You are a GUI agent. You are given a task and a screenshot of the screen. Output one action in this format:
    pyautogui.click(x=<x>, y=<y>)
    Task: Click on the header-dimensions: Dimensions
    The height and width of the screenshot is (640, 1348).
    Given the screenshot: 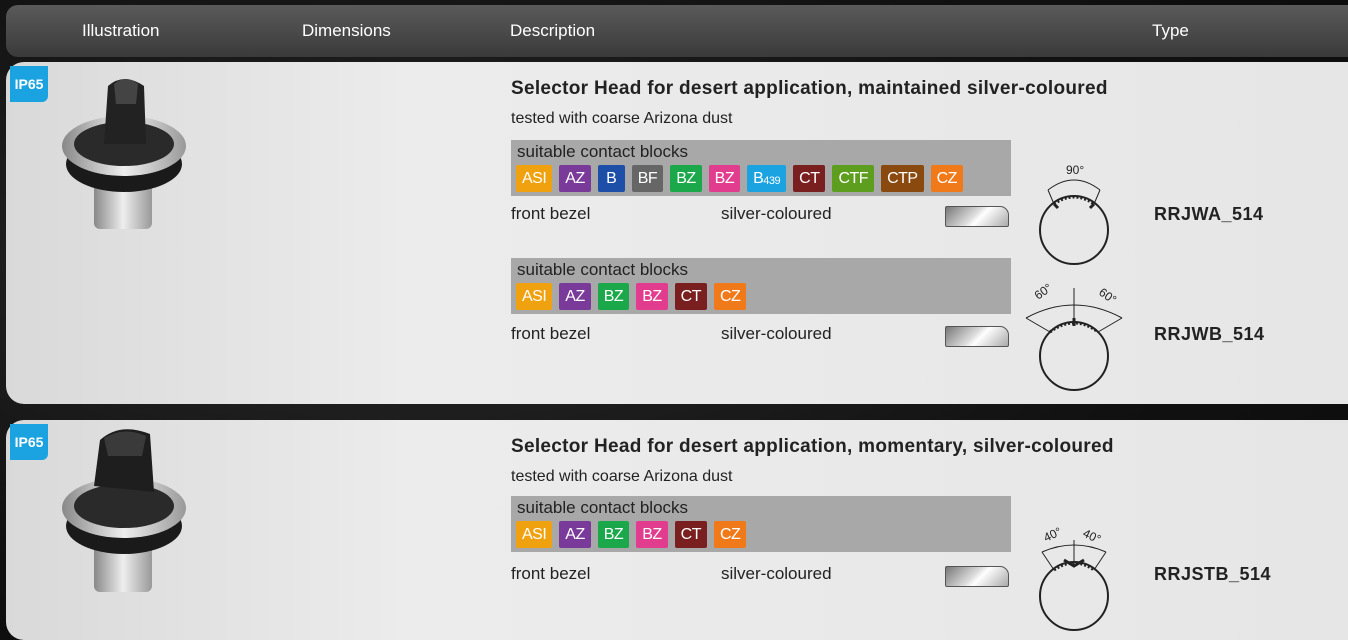 What is the action you would take?
    pyautogui.click(x=346, y=30)
    